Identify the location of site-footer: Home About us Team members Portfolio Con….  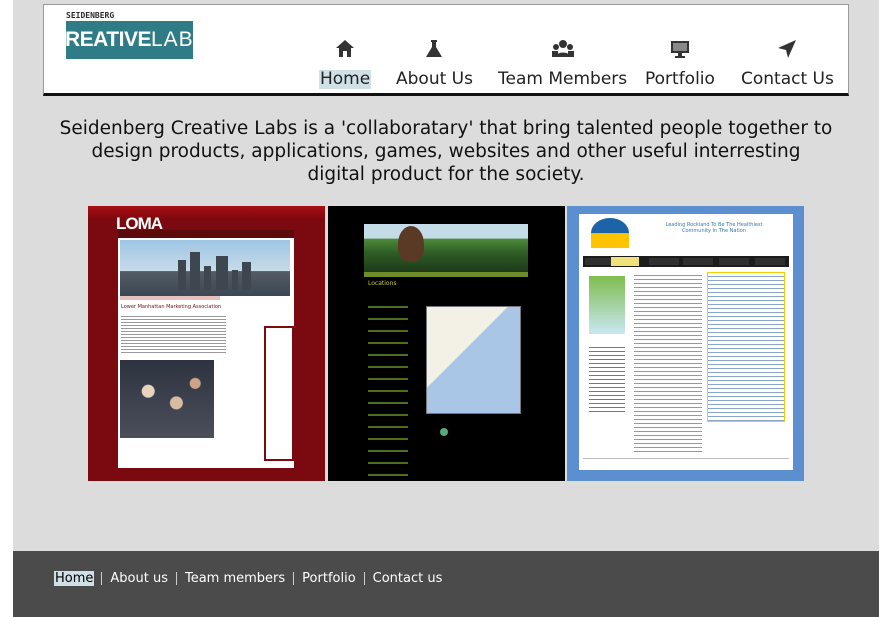
(446, 584).